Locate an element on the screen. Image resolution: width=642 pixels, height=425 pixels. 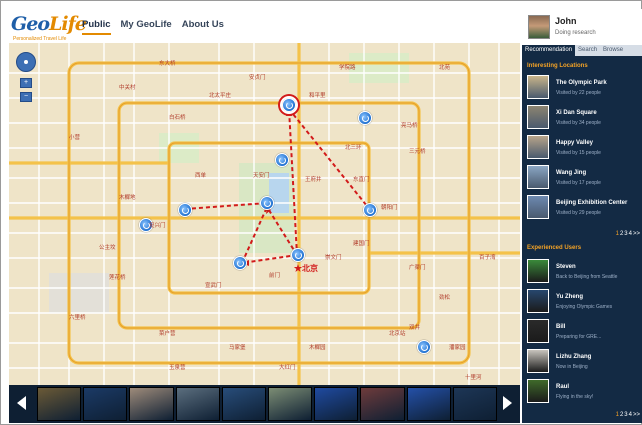
location-name: Beijing Exhibition Center is located at coordinates (592, 203).